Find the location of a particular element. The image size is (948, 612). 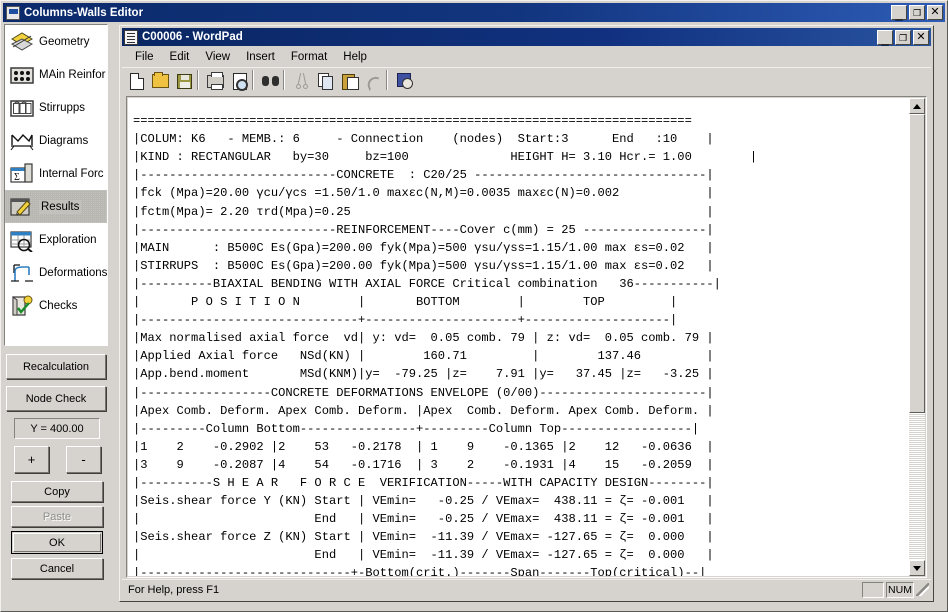

menu-file: File is located at coordinates (144, 57).